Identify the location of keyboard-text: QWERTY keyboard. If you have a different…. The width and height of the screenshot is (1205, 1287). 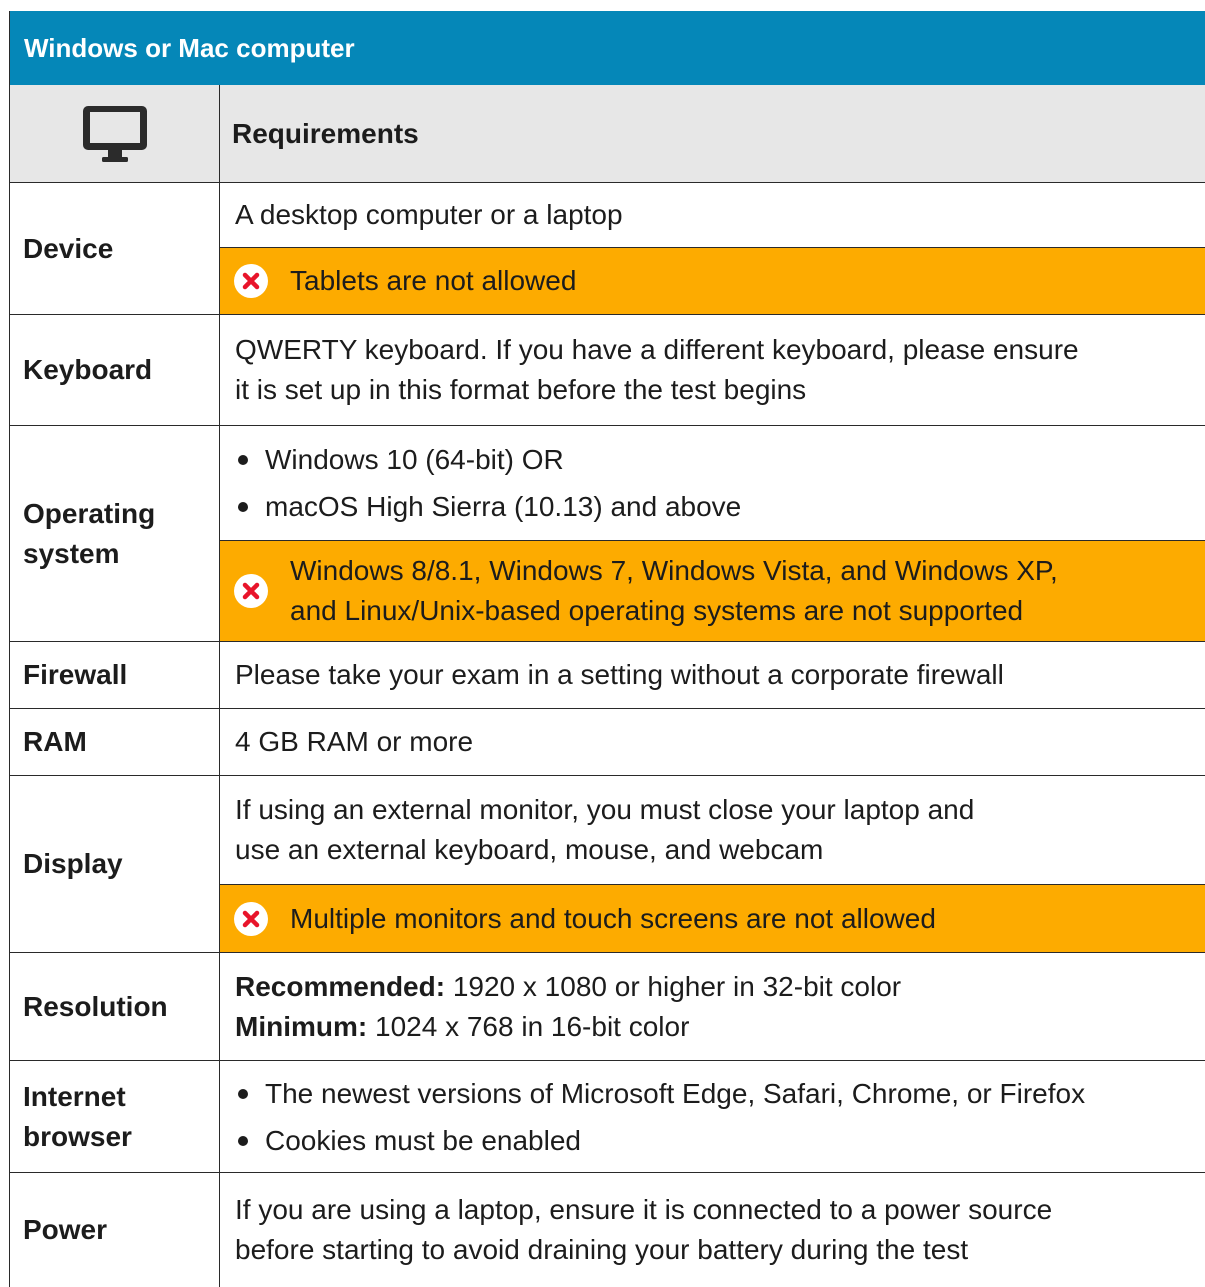
(712, 370).